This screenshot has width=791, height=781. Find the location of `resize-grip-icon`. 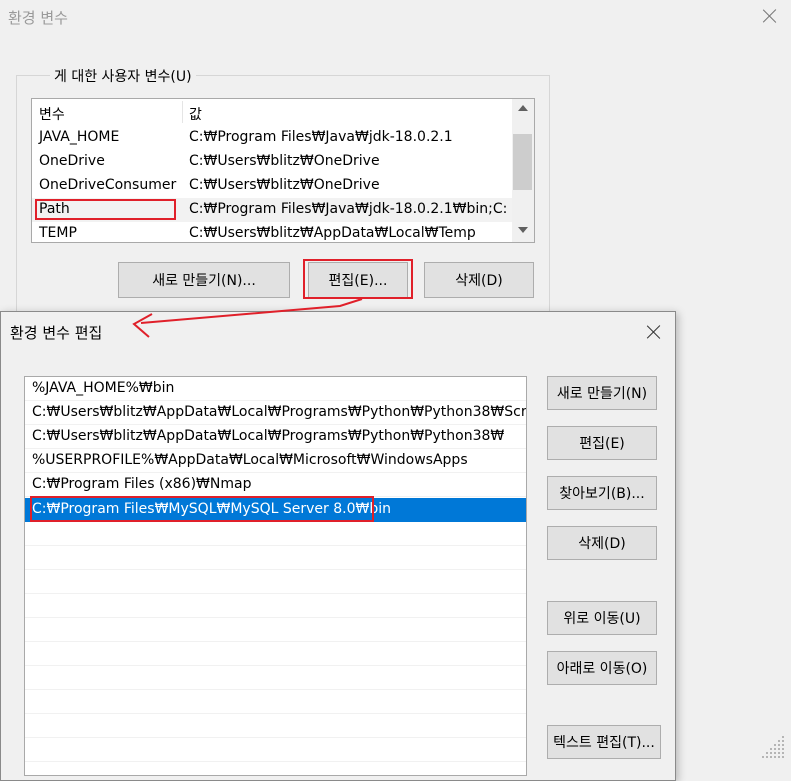

resize-grip-icon is located at coordinates (770, 748).